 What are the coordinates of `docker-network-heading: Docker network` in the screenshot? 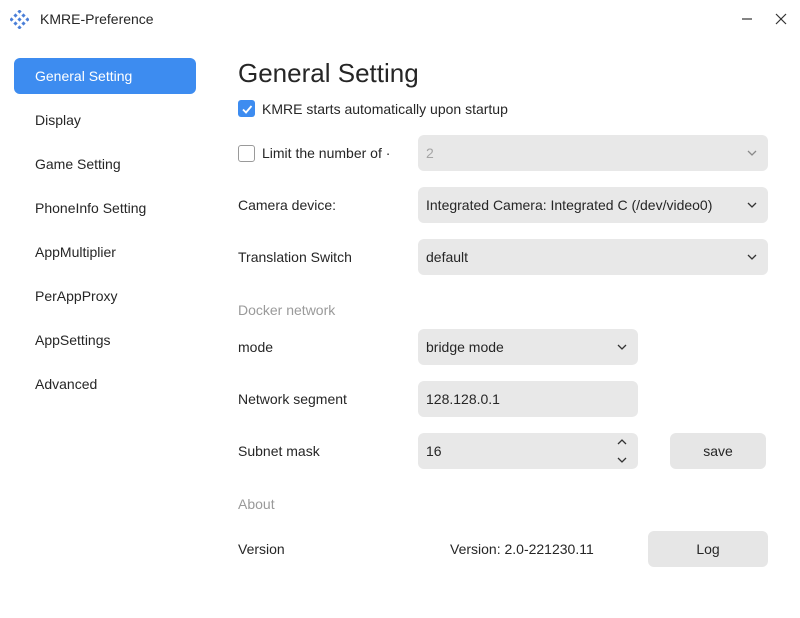 It's located at (287, 310).